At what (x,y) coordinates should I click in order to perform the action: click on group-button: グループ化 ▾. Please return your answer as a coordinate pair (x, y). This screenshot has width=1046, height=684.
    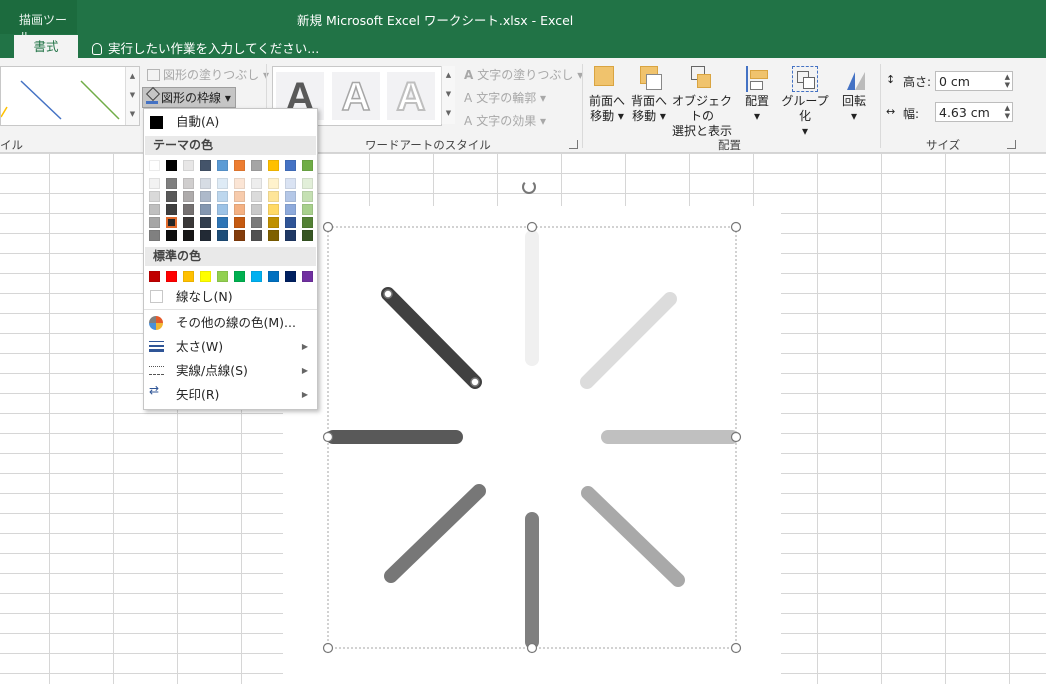
    Looking at the image, I should click on (805, 102).